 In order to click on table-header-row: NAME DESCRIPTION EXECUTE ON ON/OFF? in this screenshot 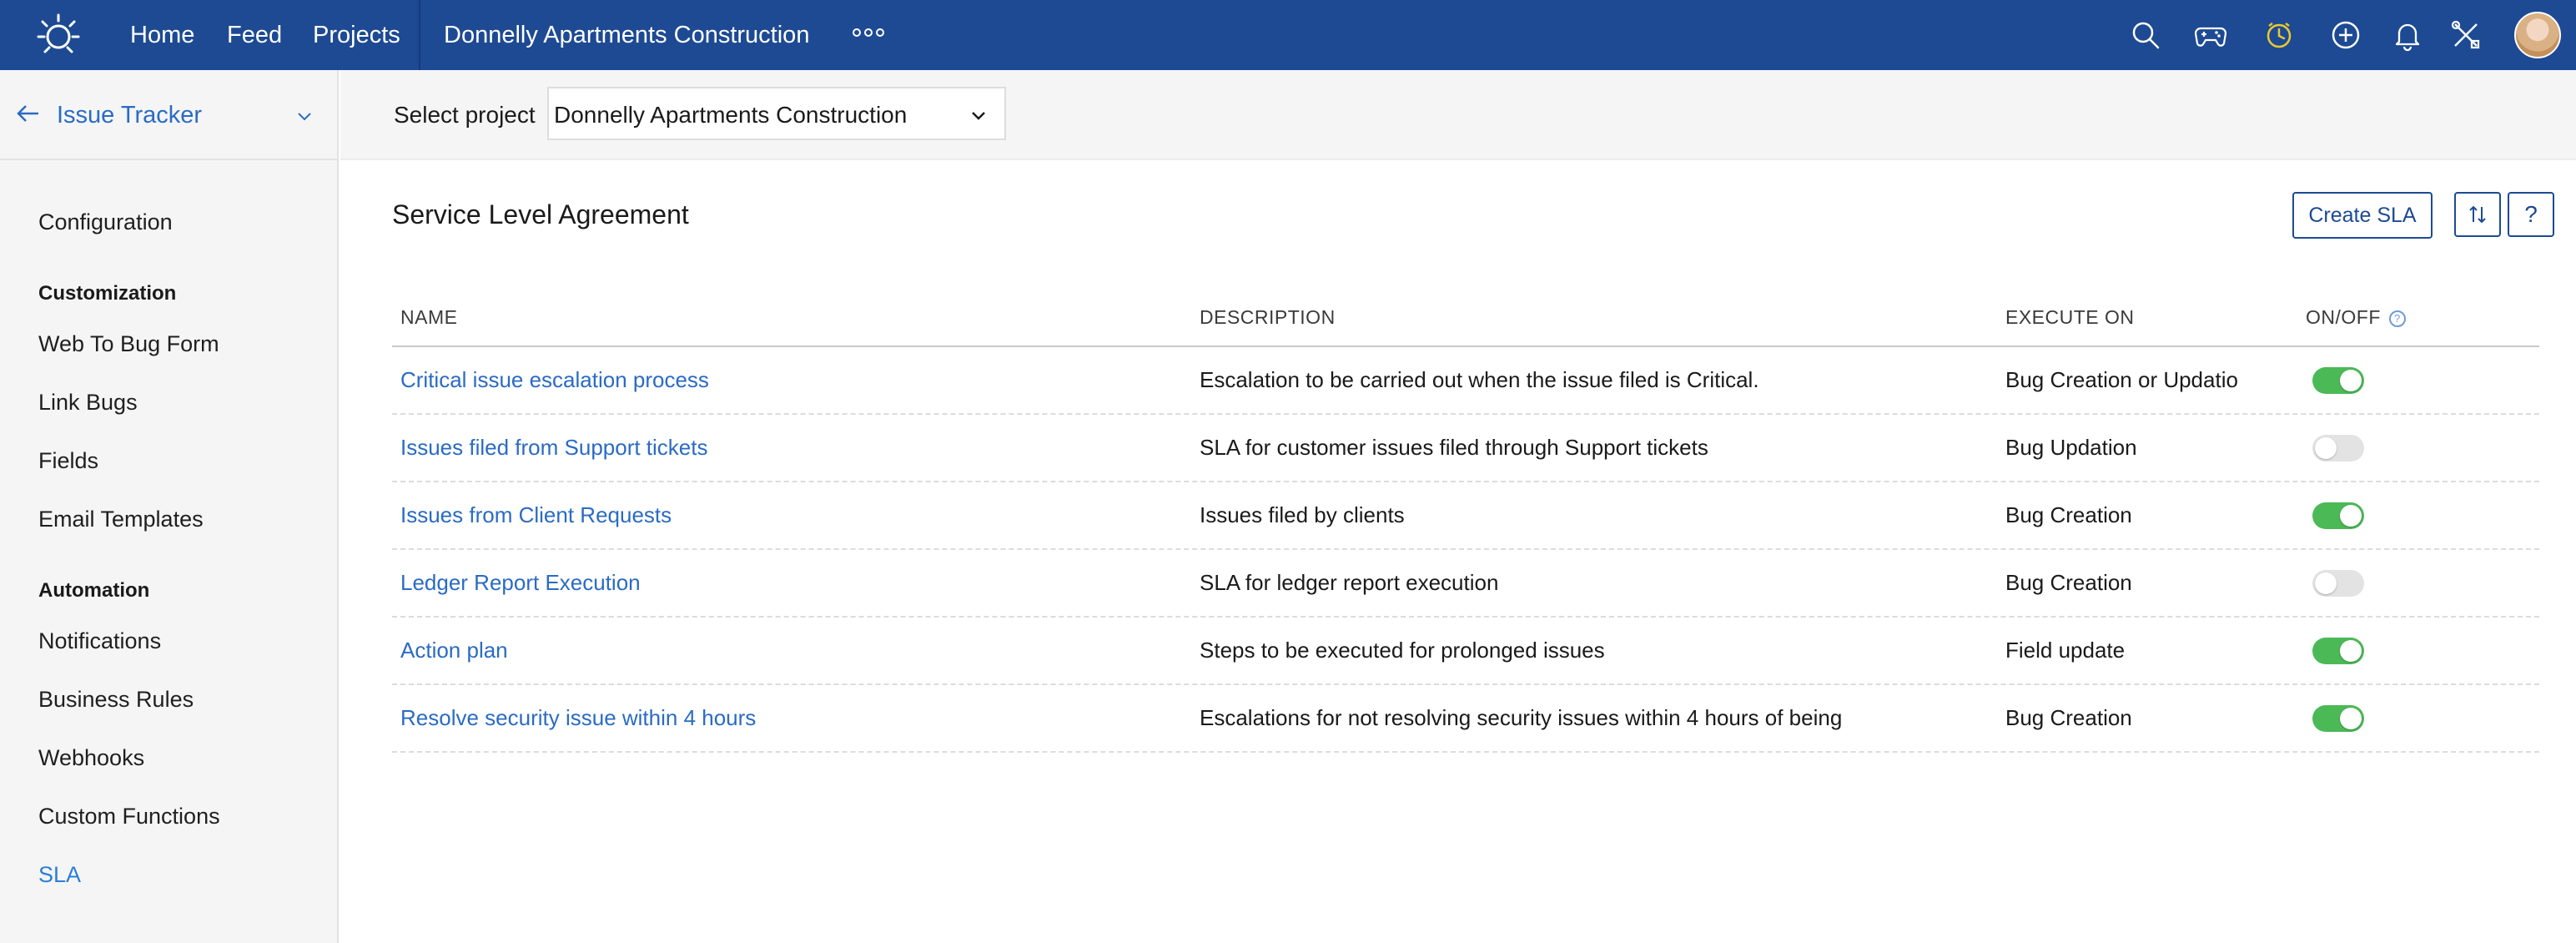, I will do `click(1465, 318)`.